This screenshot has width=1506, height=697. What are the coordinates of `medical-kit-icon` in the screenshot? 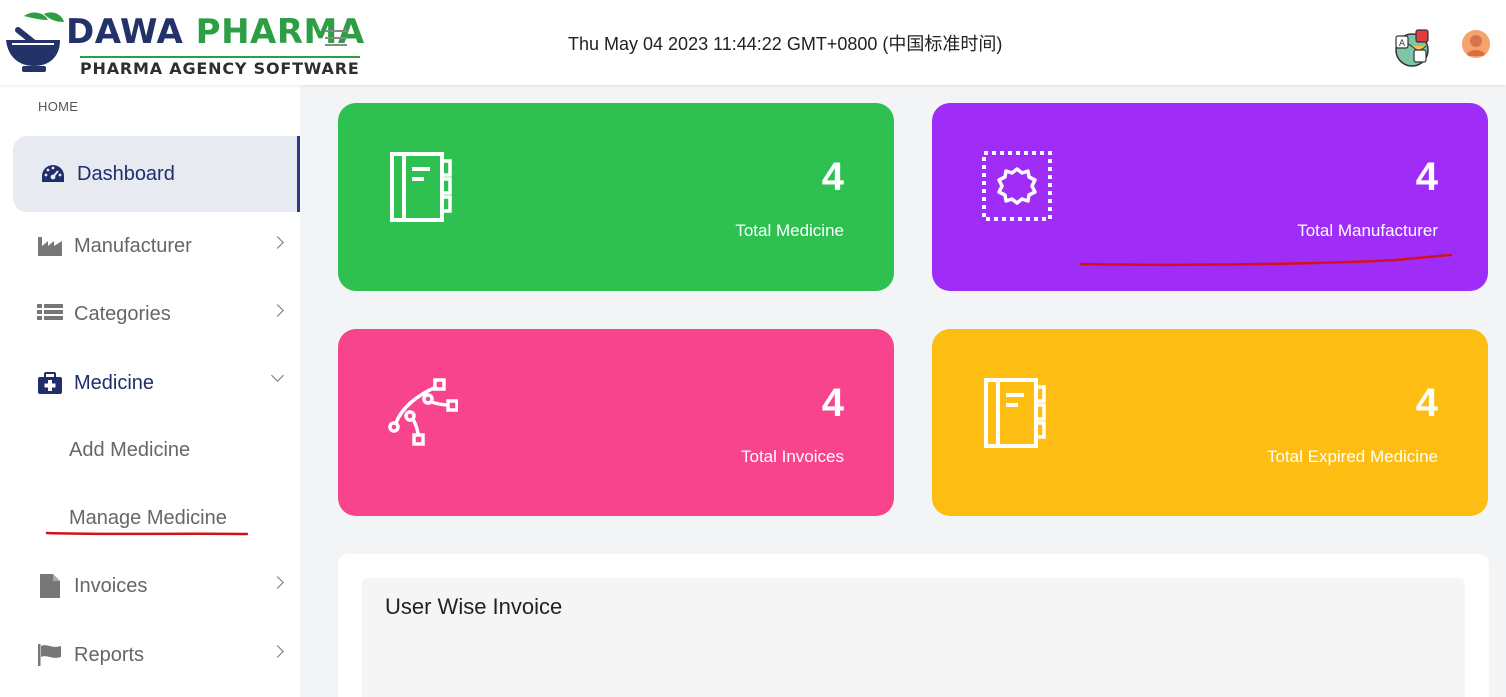 It's located at (50, 383).